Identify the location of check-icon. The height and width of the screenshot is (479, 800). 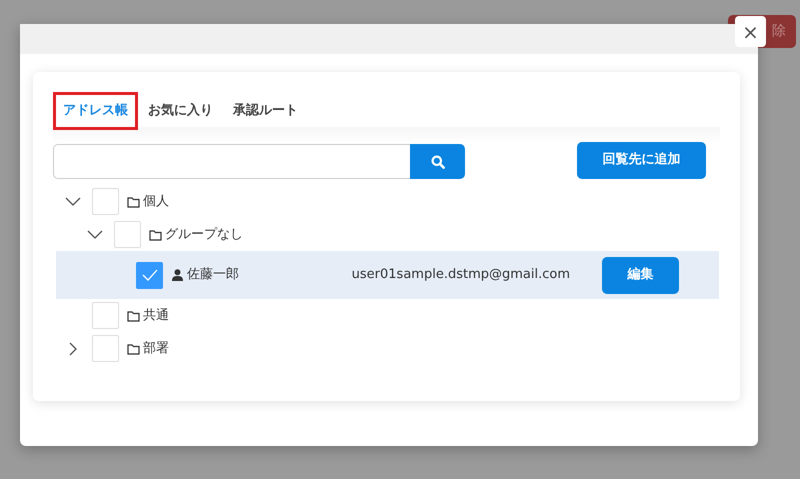
(149, 275).